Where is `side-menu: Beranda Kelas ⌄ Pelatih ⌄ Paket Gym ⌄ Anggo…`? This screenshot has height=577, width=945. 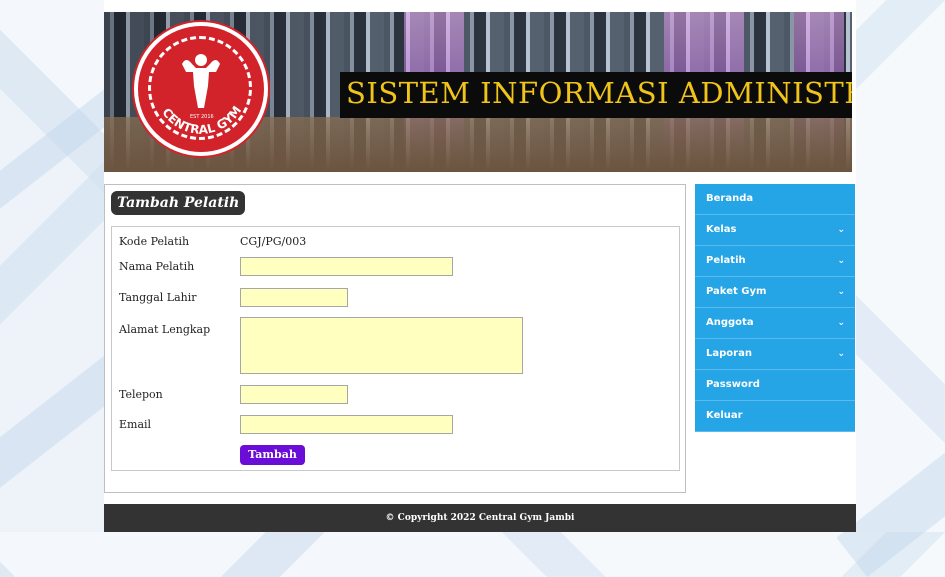 side-menu: Beranda Kelas ⌄ Pelatih ⌄ Paket Gym ⌄ Anggo… is located at coordinates (775, 308).